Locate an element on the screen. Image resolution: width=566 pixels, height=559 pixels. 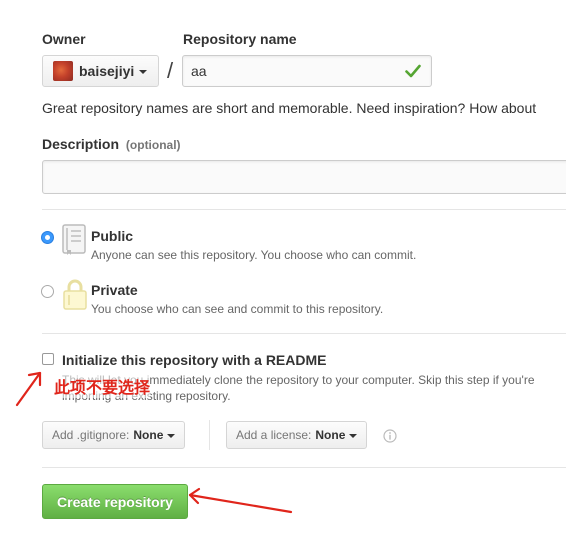
readme-title: Initialize this repository with a README is located at coordinates (194, 360).